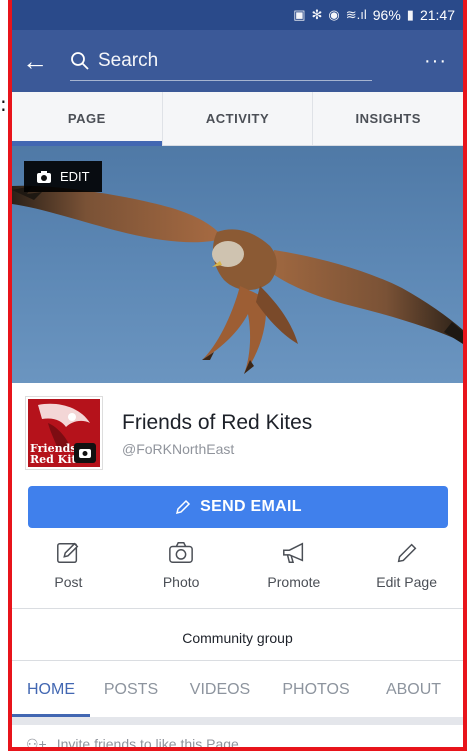 The image size is (467, 751). What do you see at coordinates (435, 61) in the screenshot?
I see `more-options-icon: ···` at bounding box center [435, 61].